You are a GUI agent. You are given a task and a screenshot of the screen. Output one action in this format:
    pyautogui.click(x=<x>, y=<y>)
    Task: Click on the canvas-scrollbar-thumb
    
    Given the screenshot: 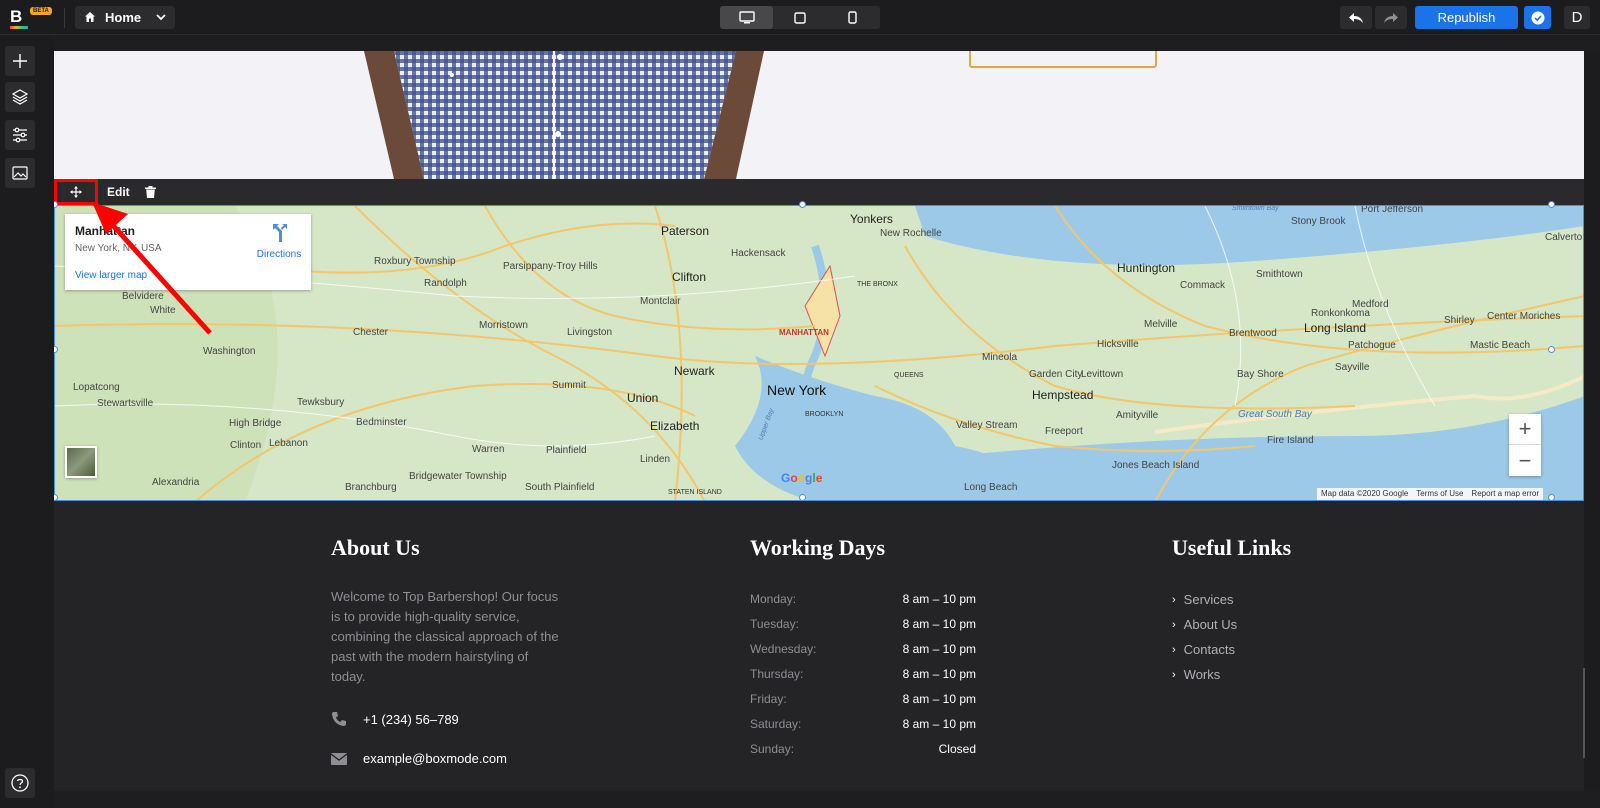 What is the action you would take?
    pyautogui.click(x=1584, y=713)
    